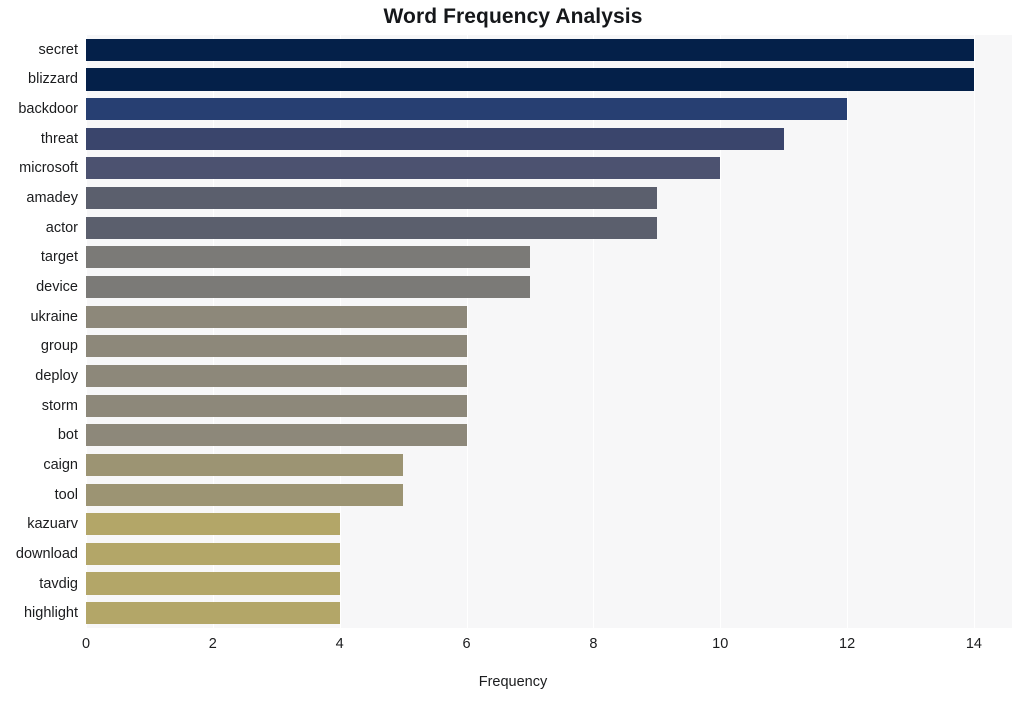  I want to click on bar-storm, so click(276, 405).